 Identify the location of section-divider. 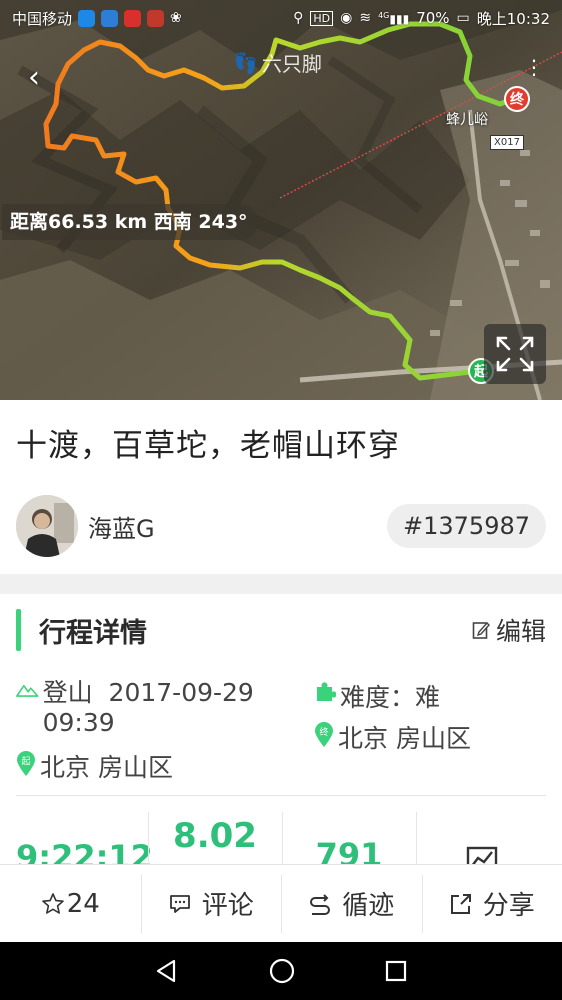
(281, 584).